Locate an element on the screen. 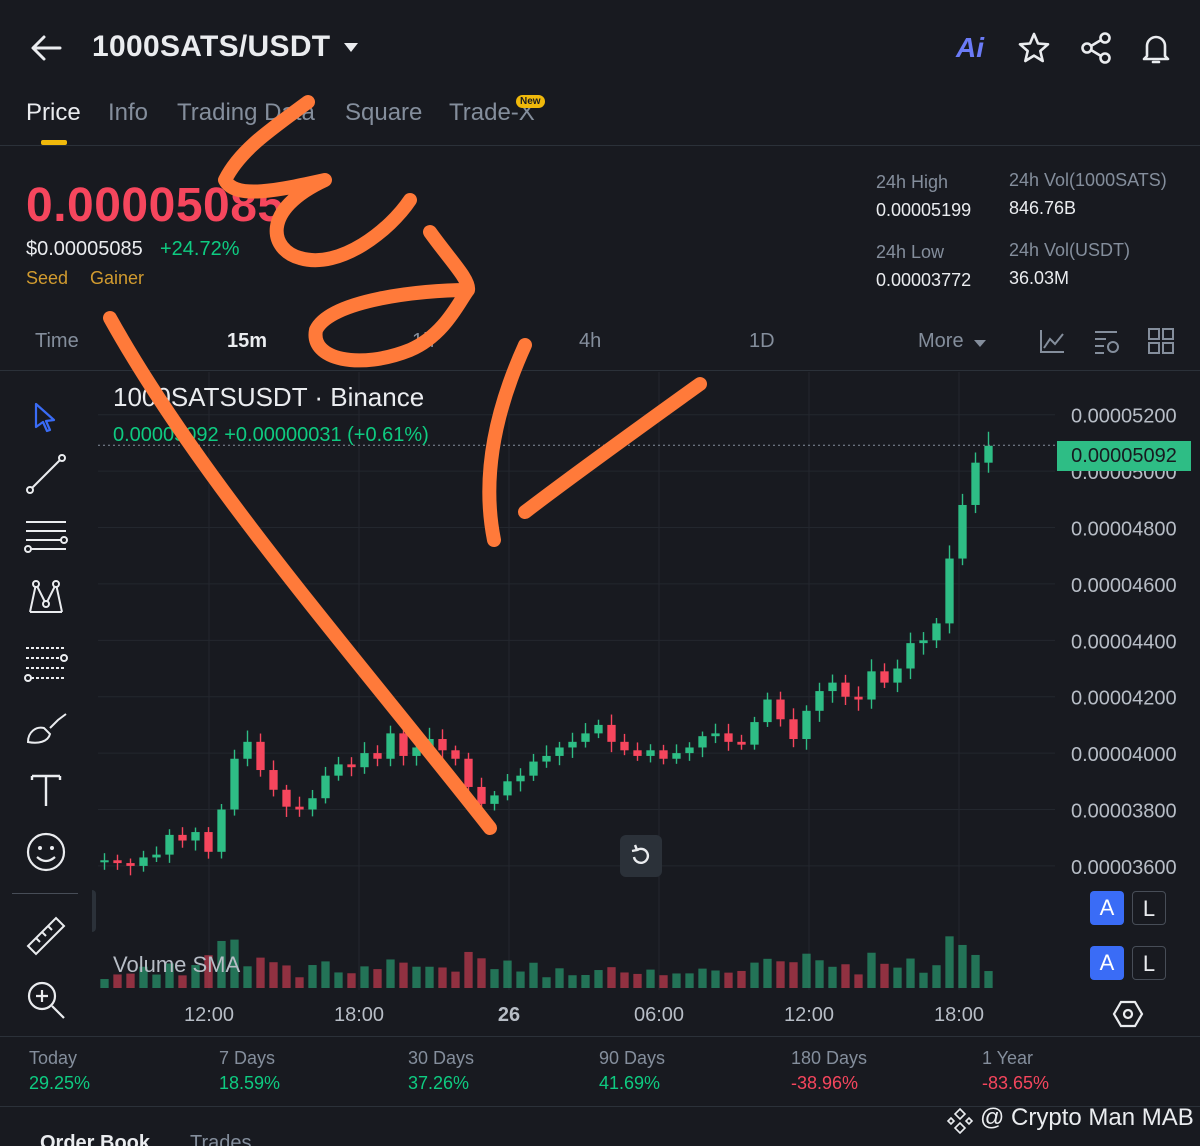 This screenshot has height=1146, width=1200. perf-30d-label: 30 Days is located at coordinates (441, 1058).